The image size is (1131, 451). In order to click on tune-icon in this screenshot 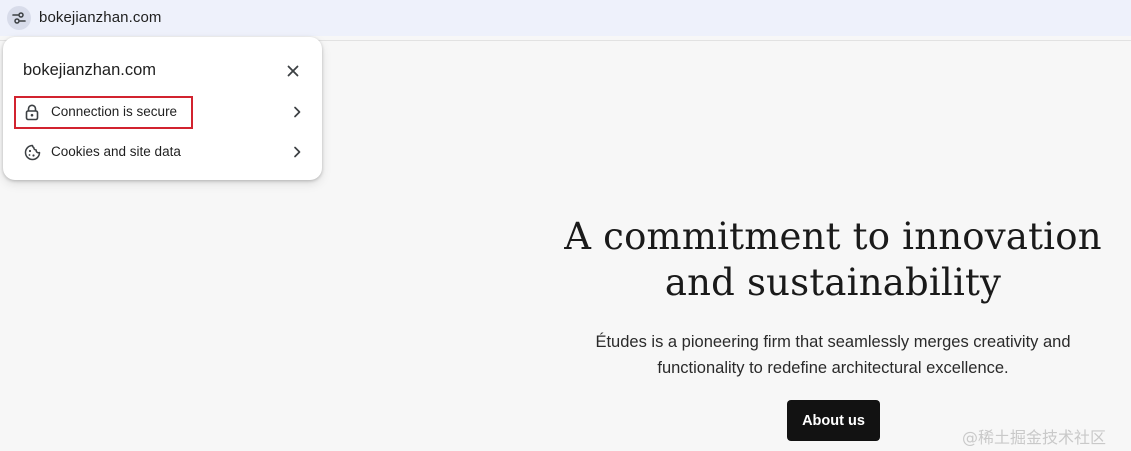, I will do `click(19, 18)`.